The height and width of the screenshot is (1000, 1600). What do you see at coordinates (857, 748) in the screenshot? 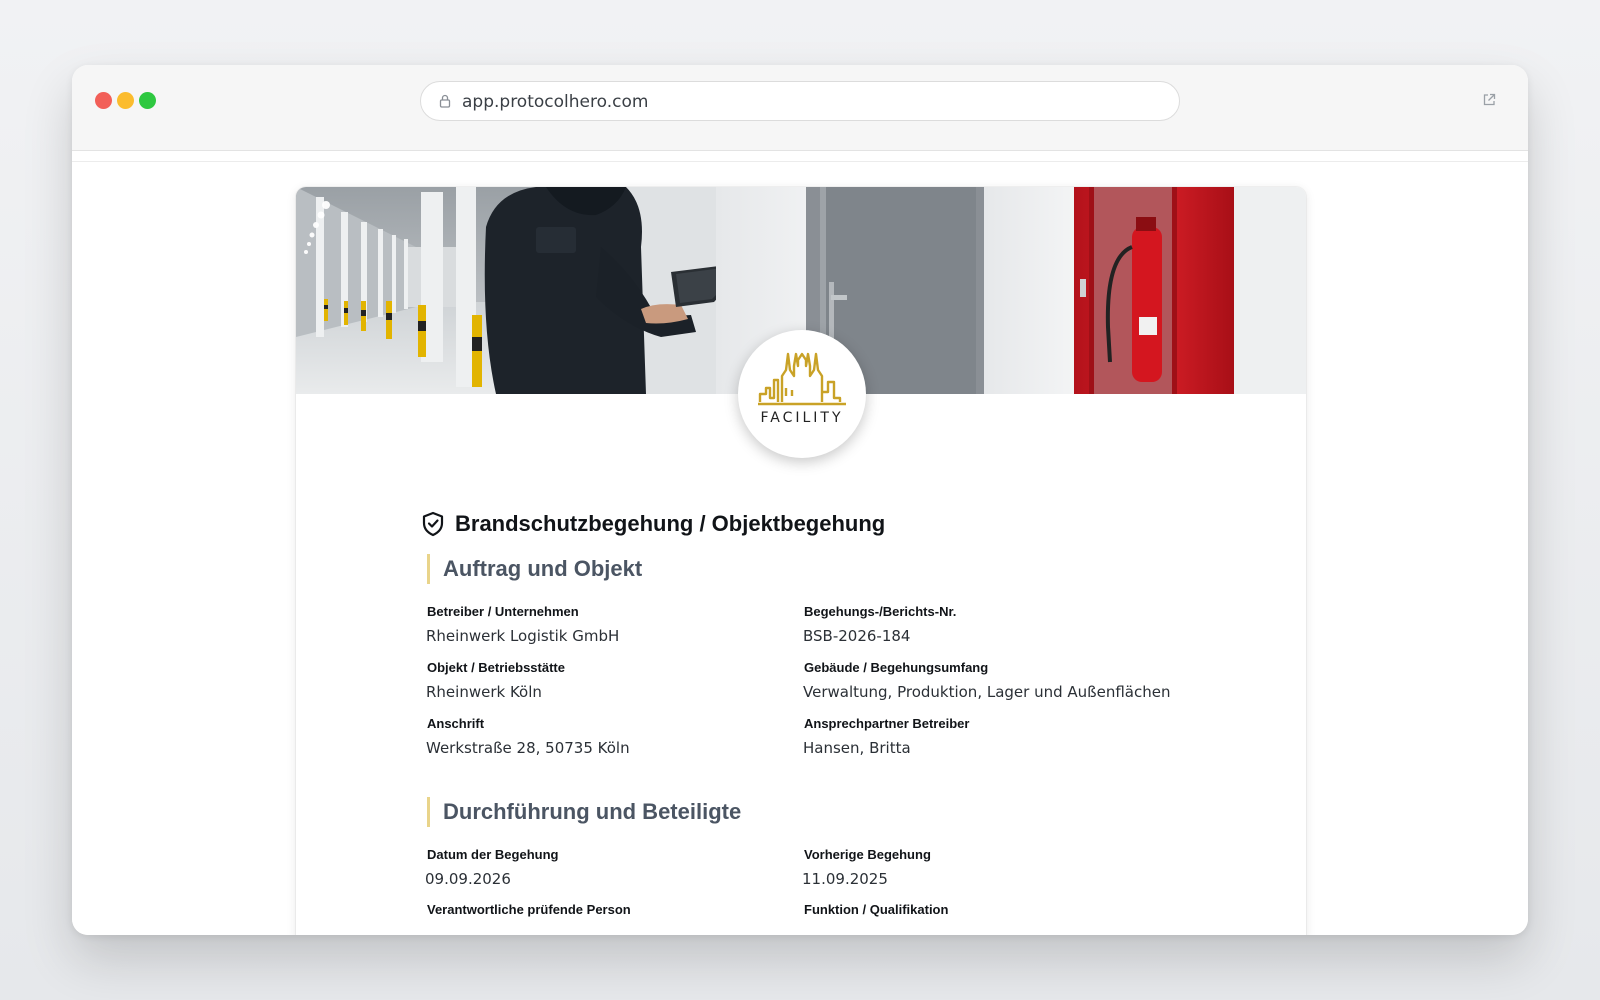
I see `field-value-ansprechpartner: Hansen, Britta` at bounding box center [857, 748].